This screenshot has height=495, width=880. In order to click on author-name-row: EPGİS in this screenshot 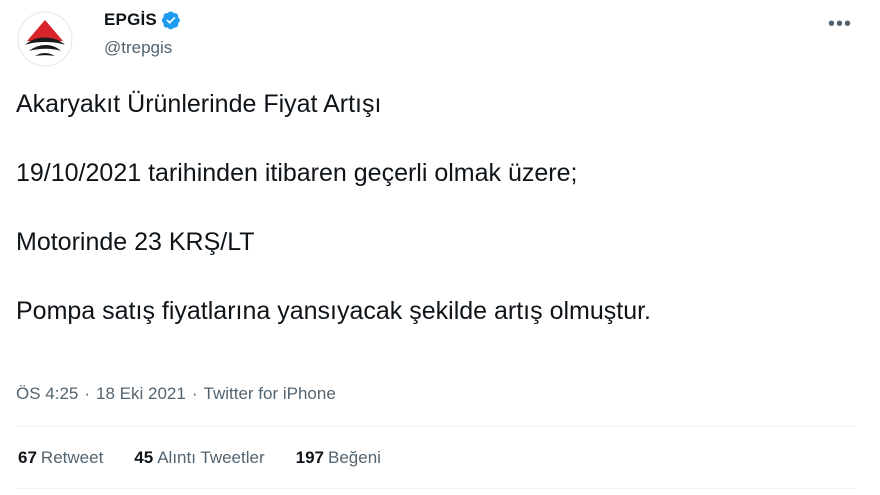, I will do `click(142, 20)`.